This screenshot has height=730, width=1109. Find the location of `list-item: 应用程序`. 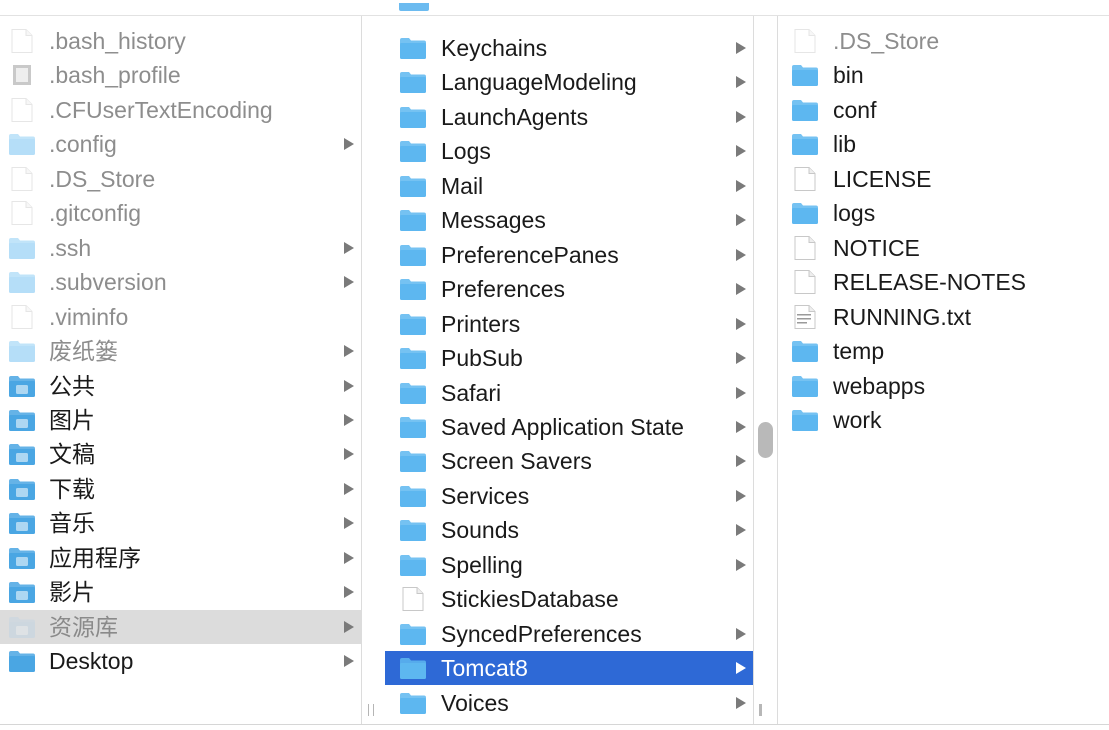

list-item: 应用程序 is located at coordinates (180, 558).